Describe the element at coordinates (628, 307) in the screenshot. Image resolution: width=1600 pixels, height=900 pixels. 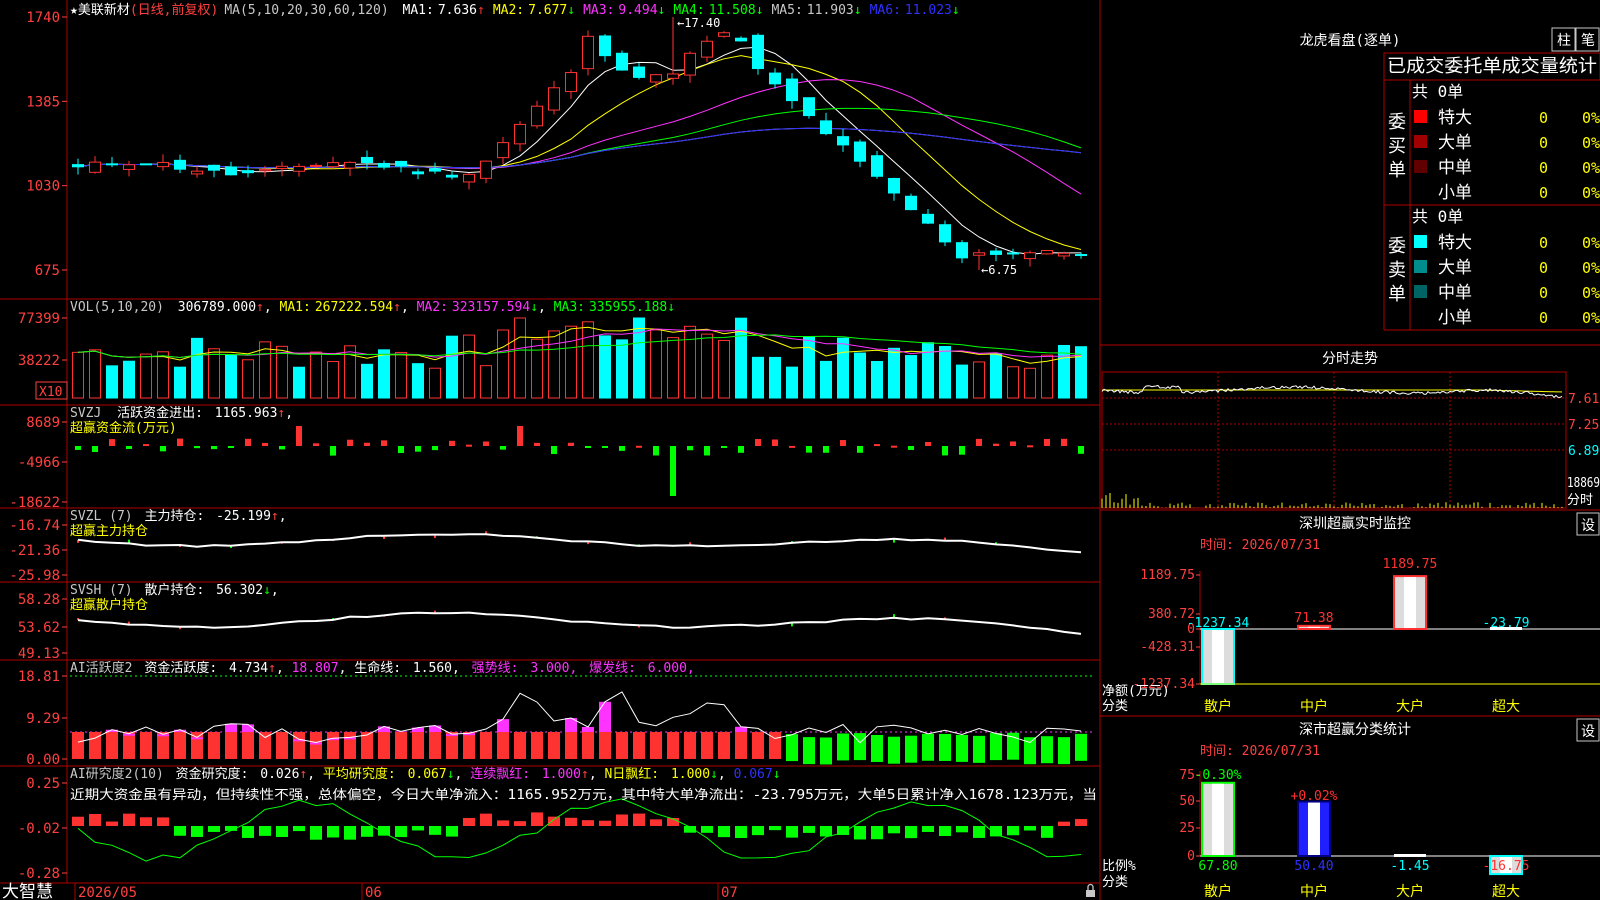
I see `vol-ma3-value: 335955.188` at that location.